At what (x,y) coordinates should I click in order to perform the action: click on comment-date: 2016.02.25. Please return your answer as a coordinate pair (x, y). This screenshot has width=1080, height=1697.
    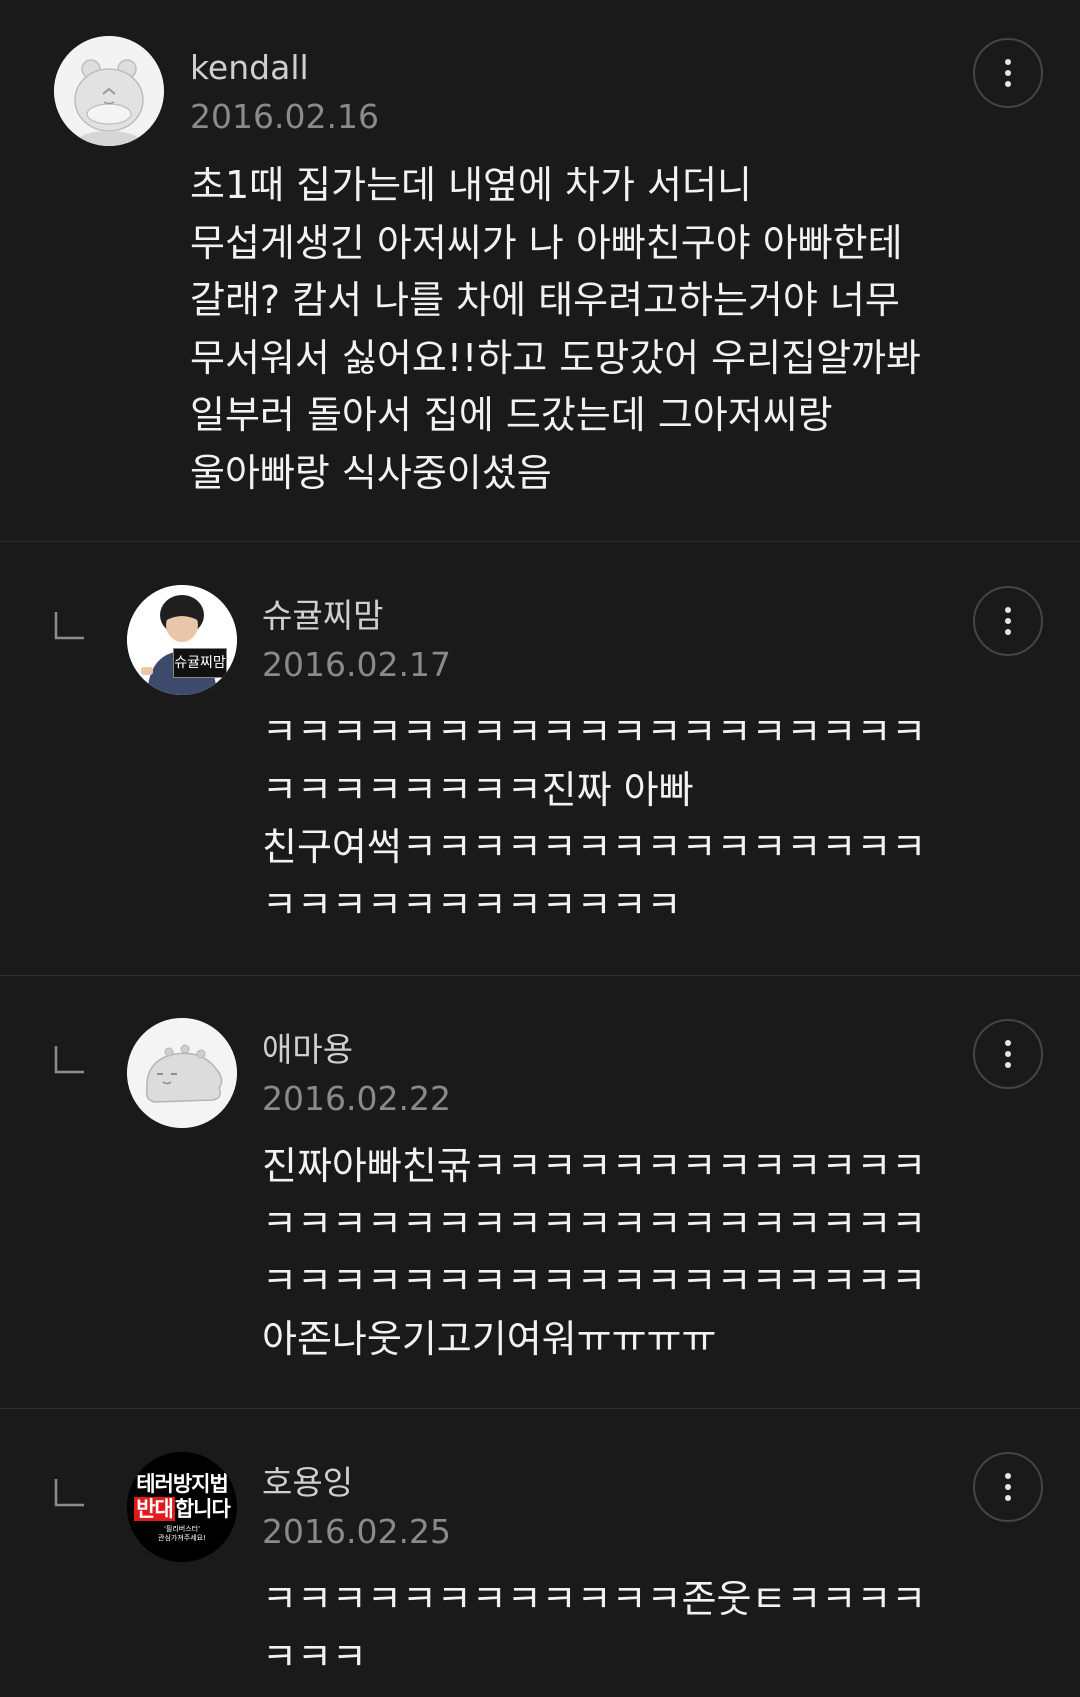
    Looking at the image, I should click on (356, 1531).